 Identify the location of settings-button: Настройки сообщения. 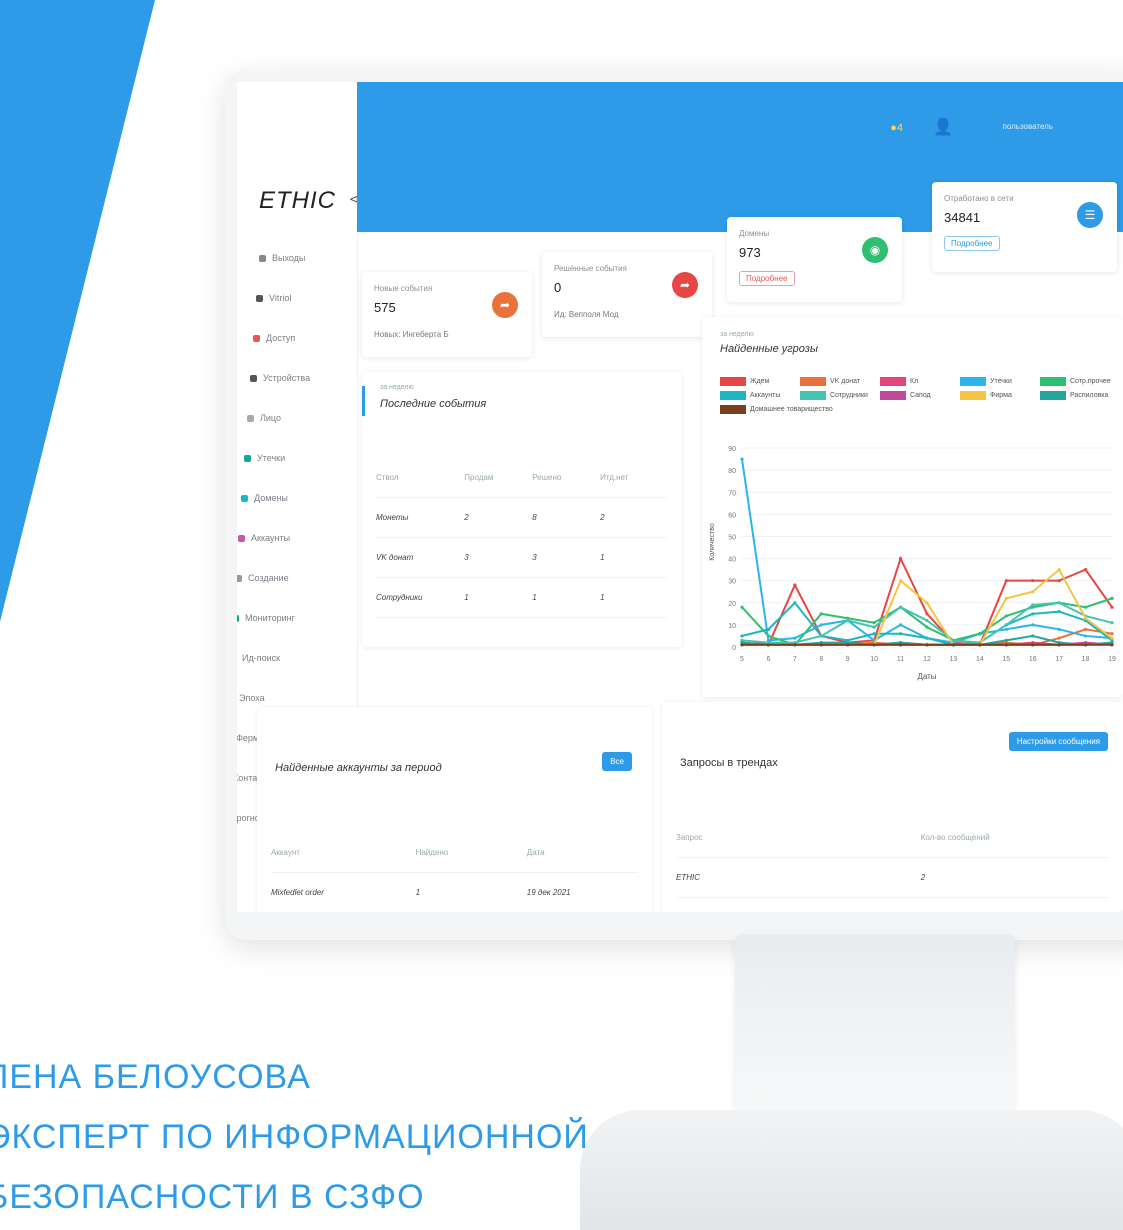
(1058, 741).